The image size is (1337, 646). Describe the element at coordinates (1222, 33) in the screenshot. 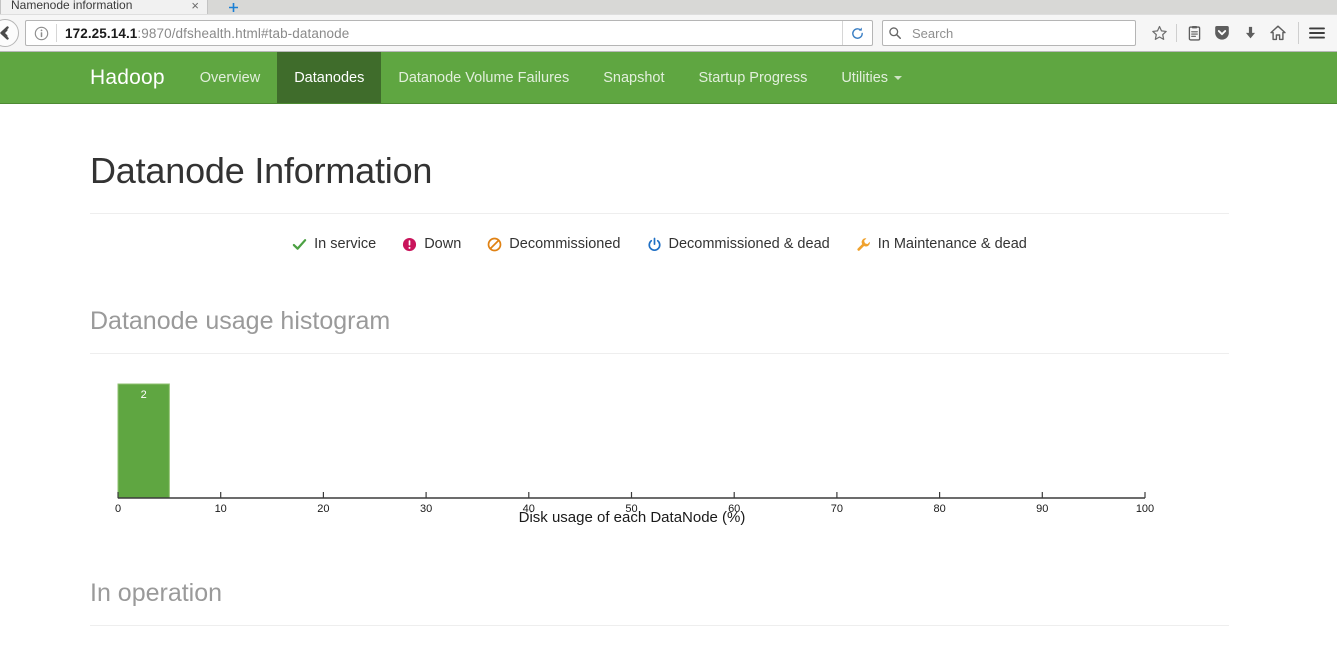

I see `pocket-shield-icon` at that location.